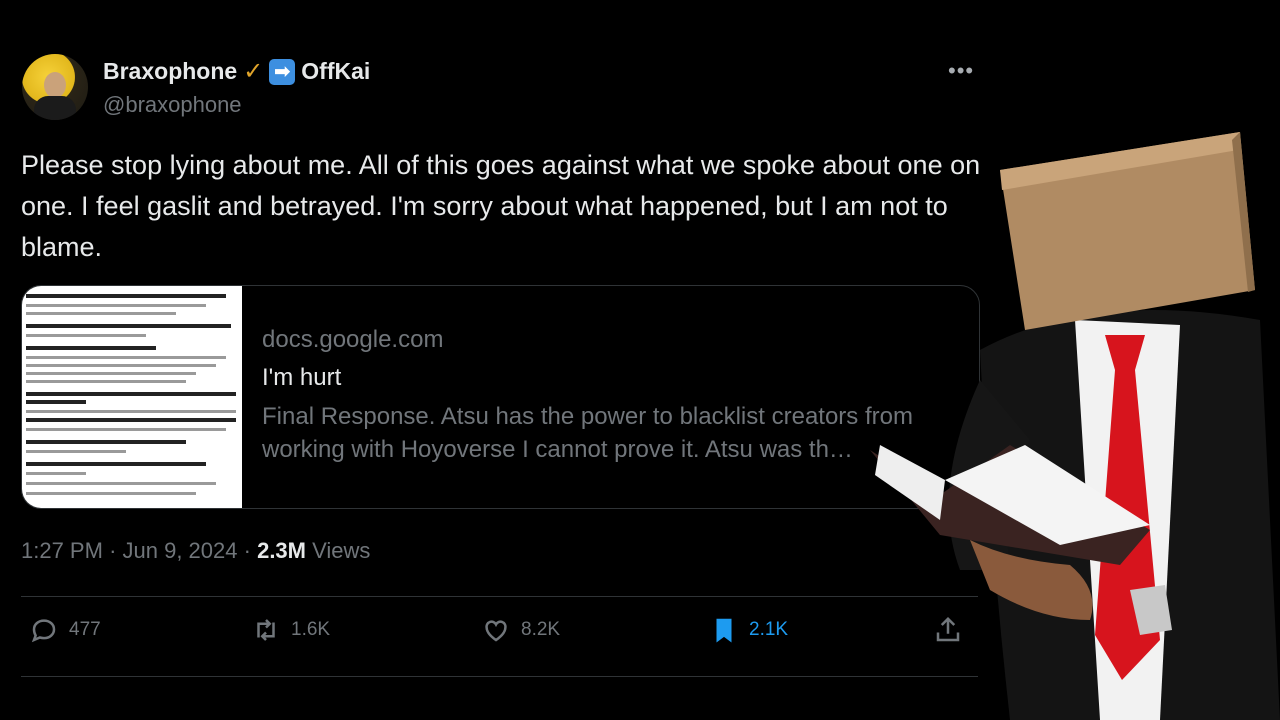 The width and height of the screenshot is (1280, 720). I want to click on views-label: Views, so click(341, 550).